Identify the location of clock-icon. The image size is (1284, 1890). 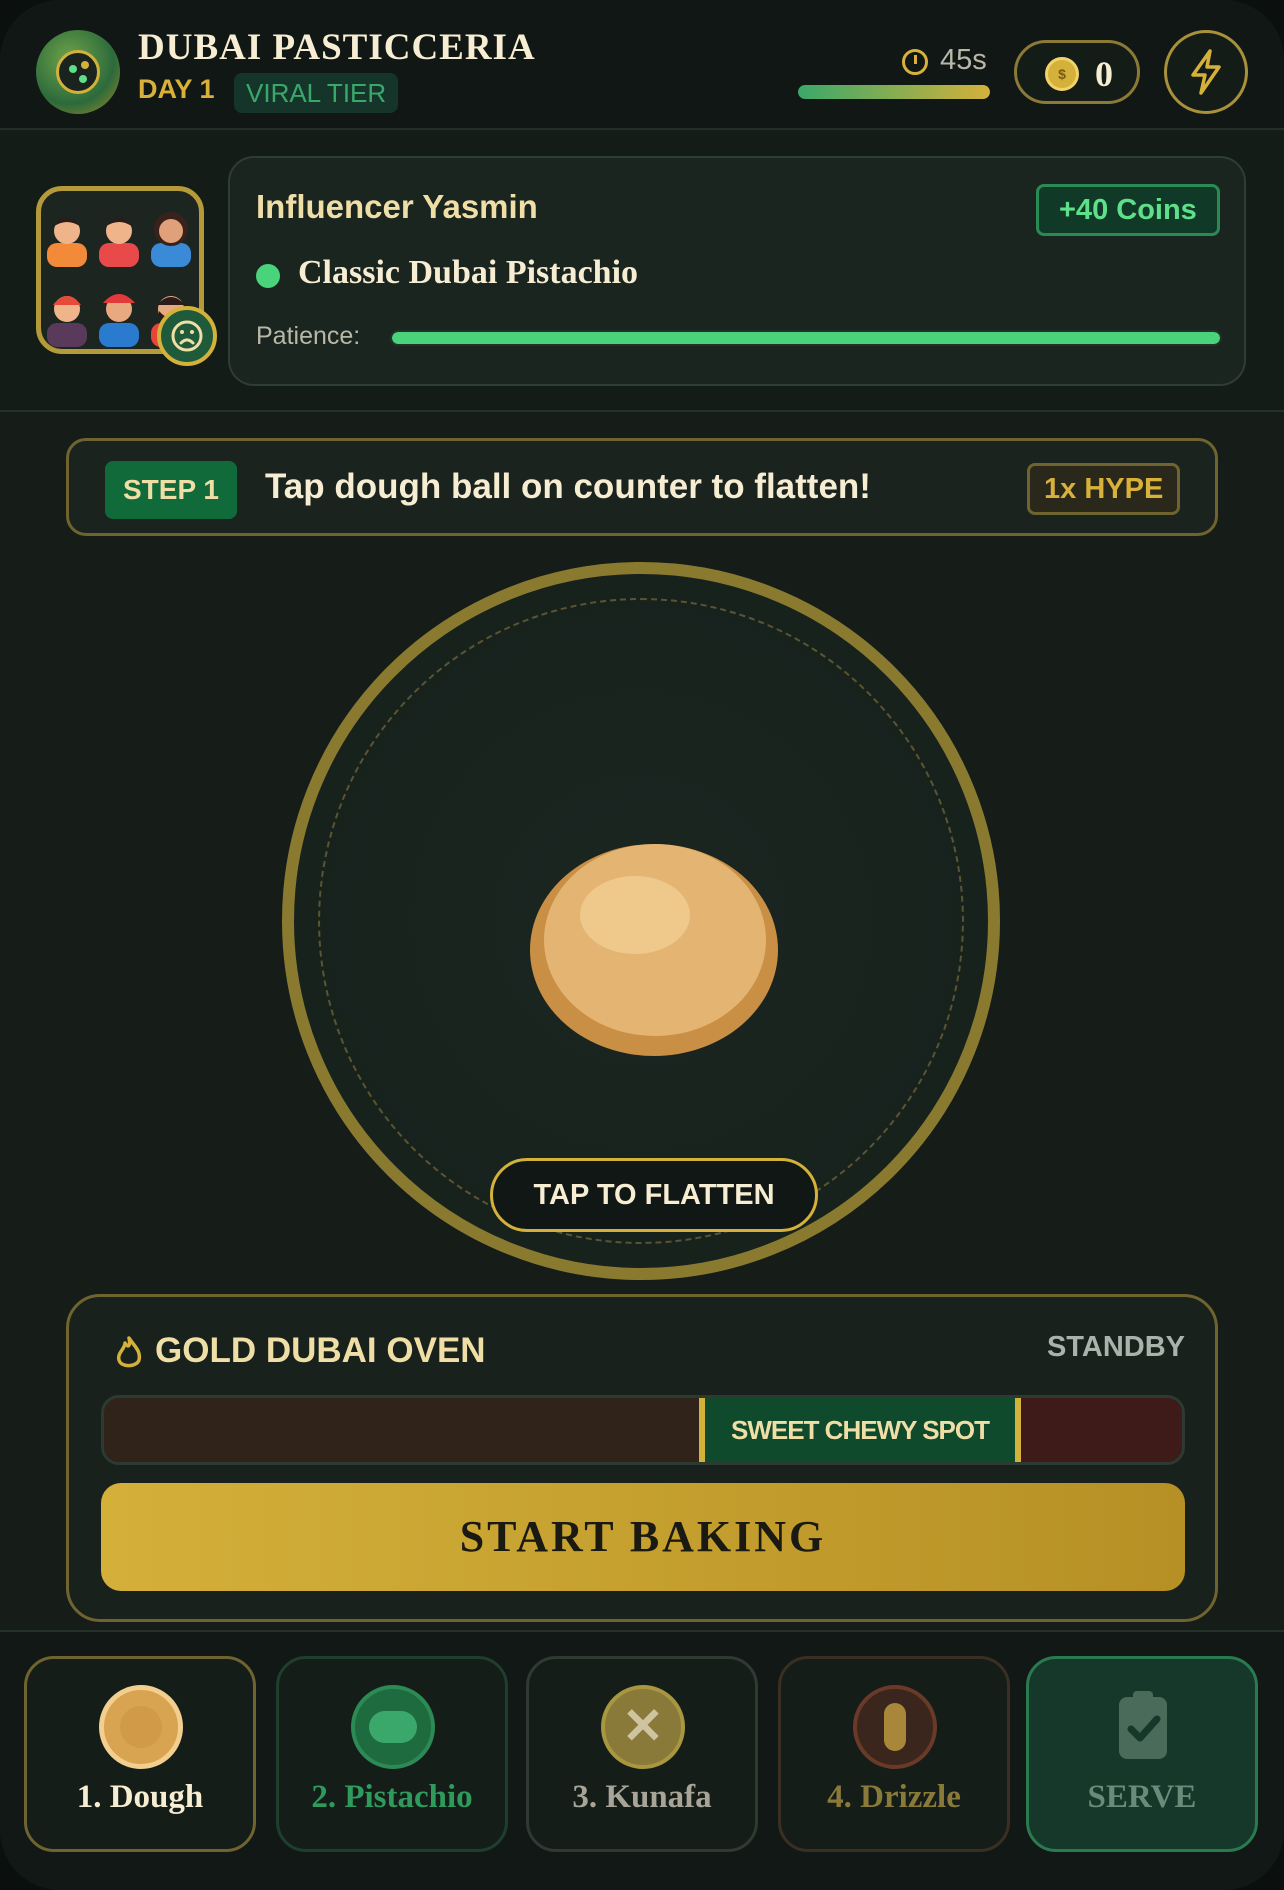
(915, 62).